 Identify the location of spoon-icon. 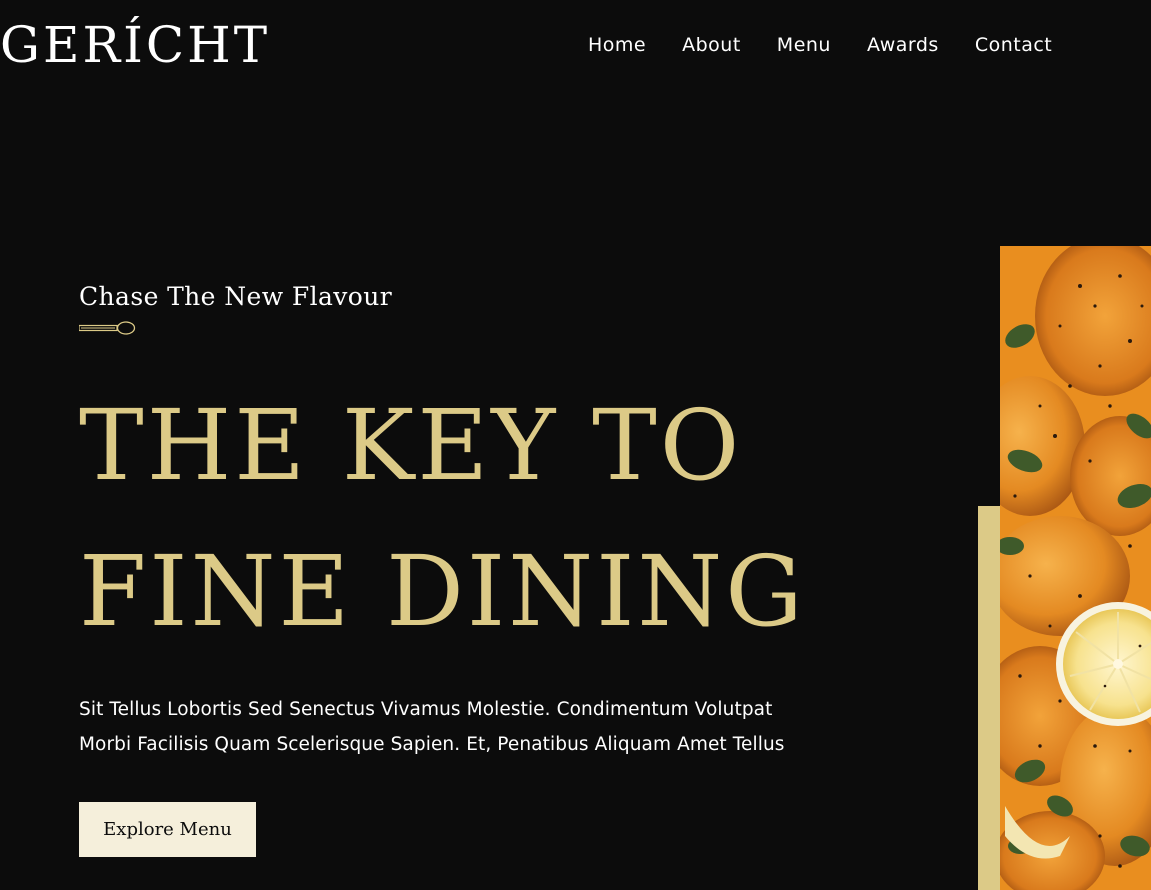
(107, 328).